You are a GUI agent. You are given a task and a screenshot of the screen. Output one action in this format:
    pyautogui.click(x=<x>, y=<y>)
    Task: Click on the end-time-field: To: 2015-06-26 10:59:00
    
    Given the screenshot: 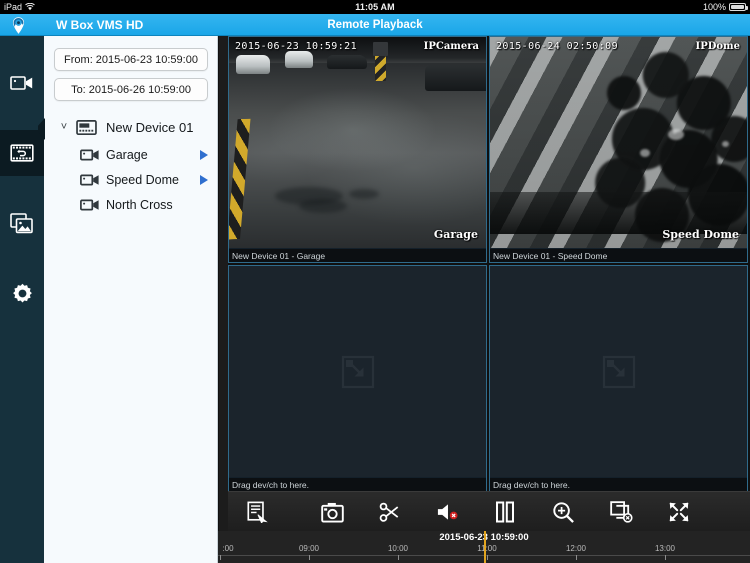 What is the action you would take?
    pyautogui.click(x=131, y=89)
    